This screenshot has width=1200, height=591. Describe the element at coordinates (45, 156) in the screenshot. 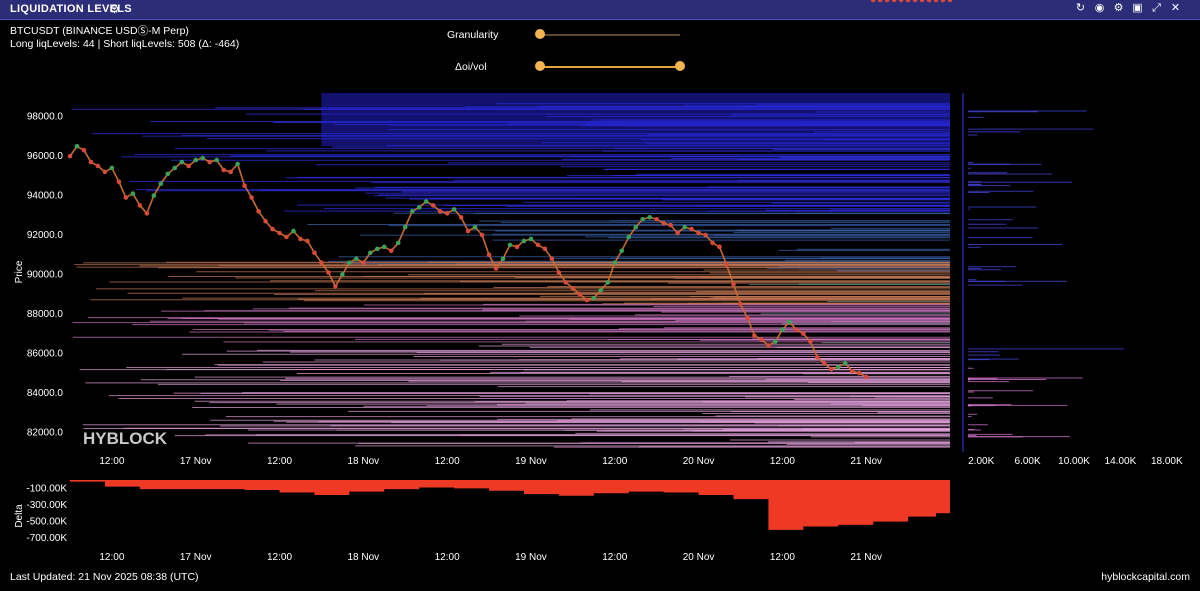

I see `price-tick-label: 96000.0` at that location.